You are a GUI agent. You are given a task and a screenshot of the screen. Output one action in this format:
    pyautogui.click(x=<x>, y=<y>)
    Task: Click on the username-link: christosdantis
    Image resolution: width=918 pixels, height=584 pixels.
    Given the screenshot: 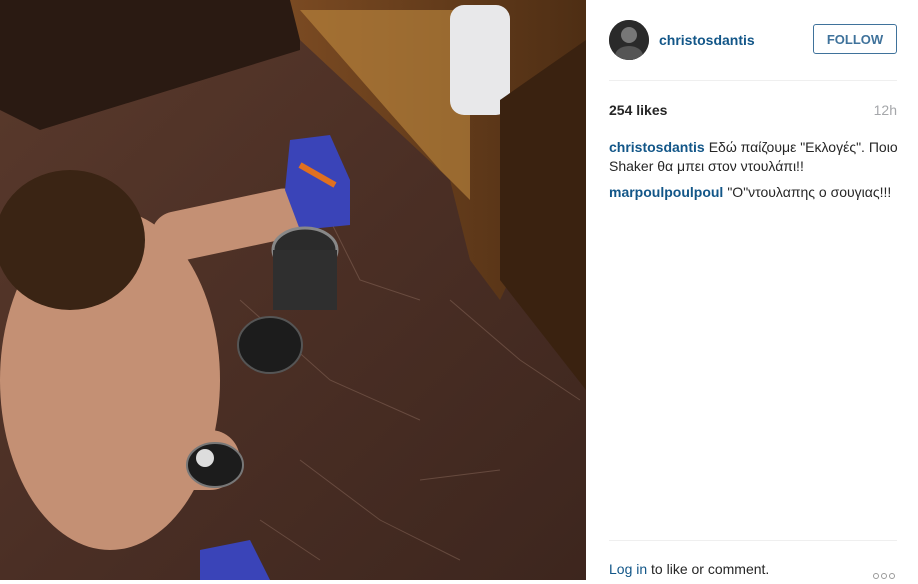 What is the action you would take?
    pyautogui.click(x=707, y=40)
    